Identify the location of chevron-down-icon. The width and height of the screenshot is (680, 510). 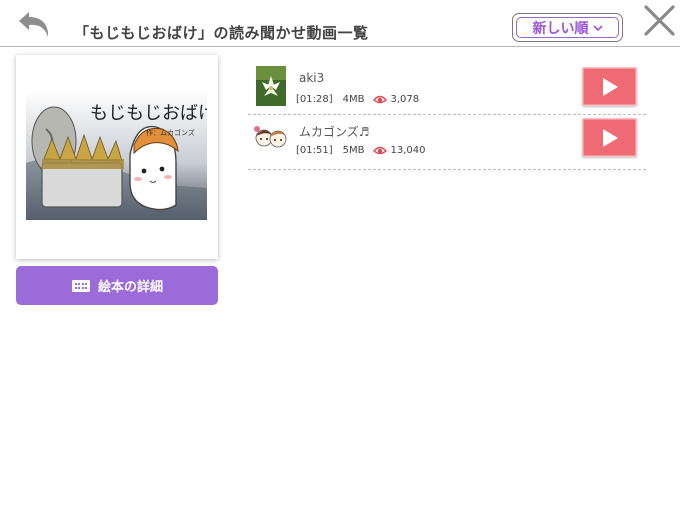
(597, 27).